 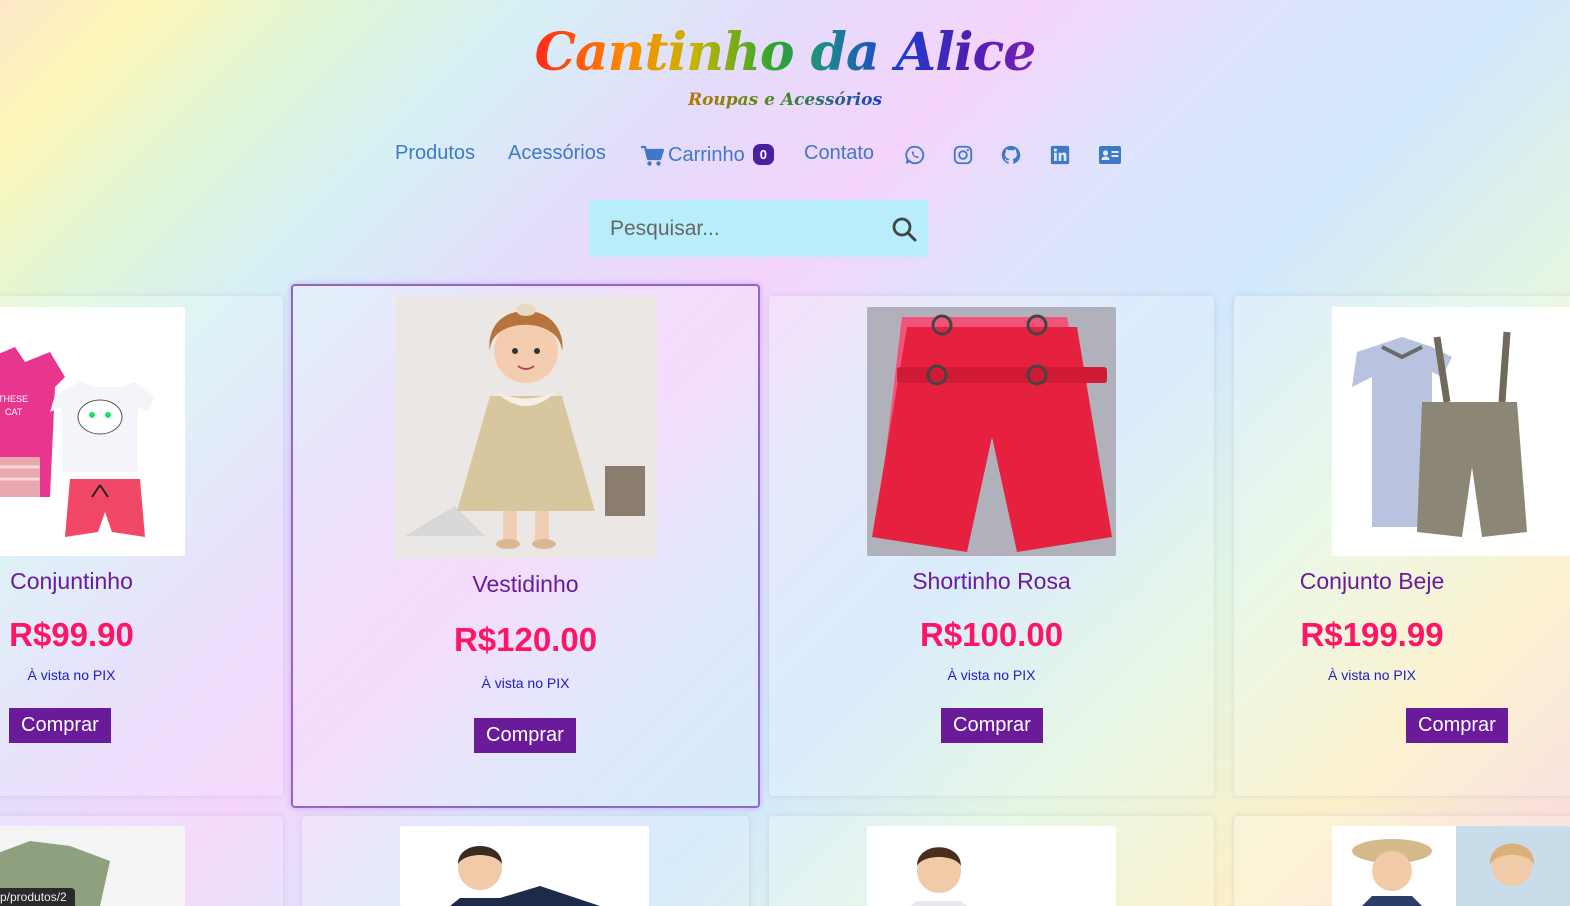 What do you see at coordinates (763, 154) in the screenshot?
I see `cart-count-badge: 0` at bounding box center [763, 154].